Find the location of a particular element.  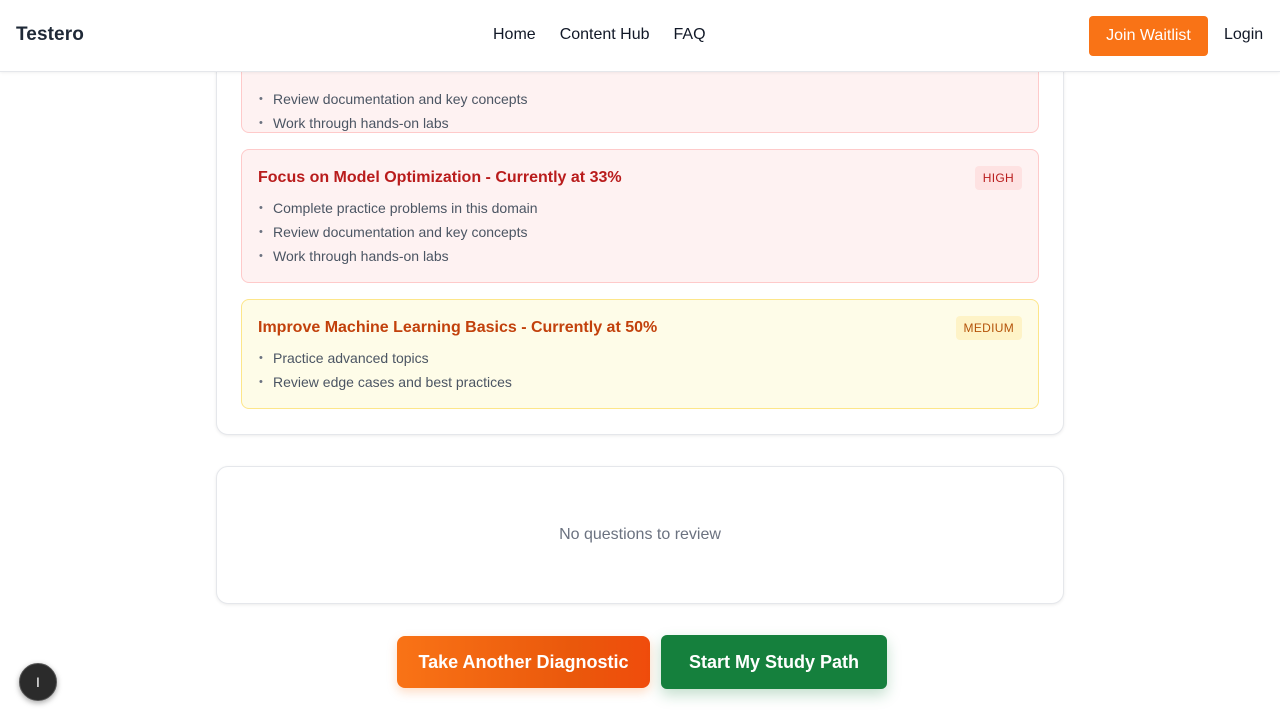

priority-badge: HIGH is located at coordinates (998, 178).